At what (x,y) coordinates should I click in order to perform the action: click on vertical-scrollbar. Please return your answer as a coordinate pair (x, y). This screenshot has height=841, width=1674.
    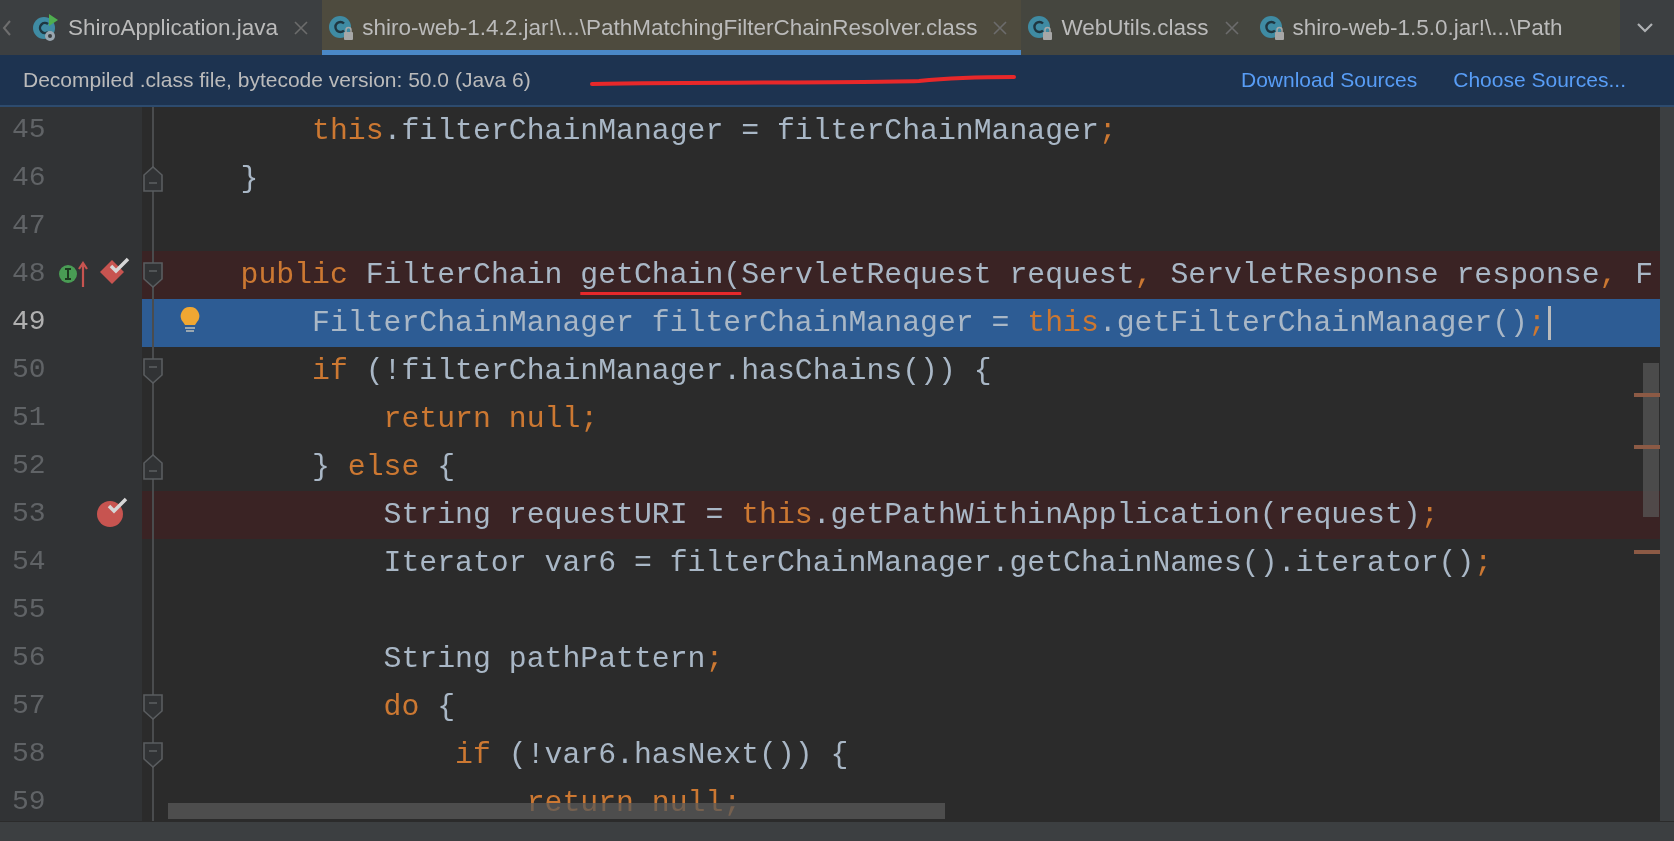
    Looking at the image, I should click on (1651, 440).